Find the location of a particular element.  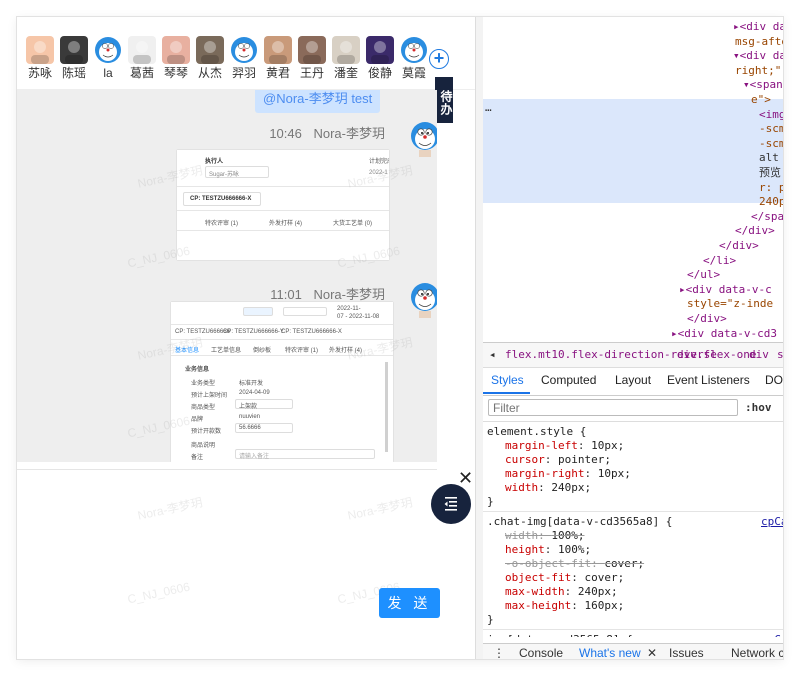

member-item: 黄君 is located at coordinates (278, 58).